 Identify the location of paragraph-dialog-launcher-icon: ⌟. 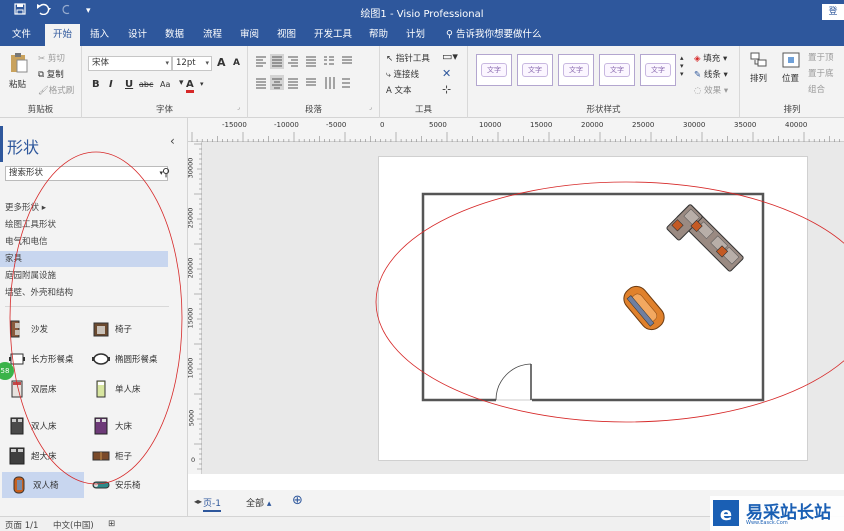
(370, 107).